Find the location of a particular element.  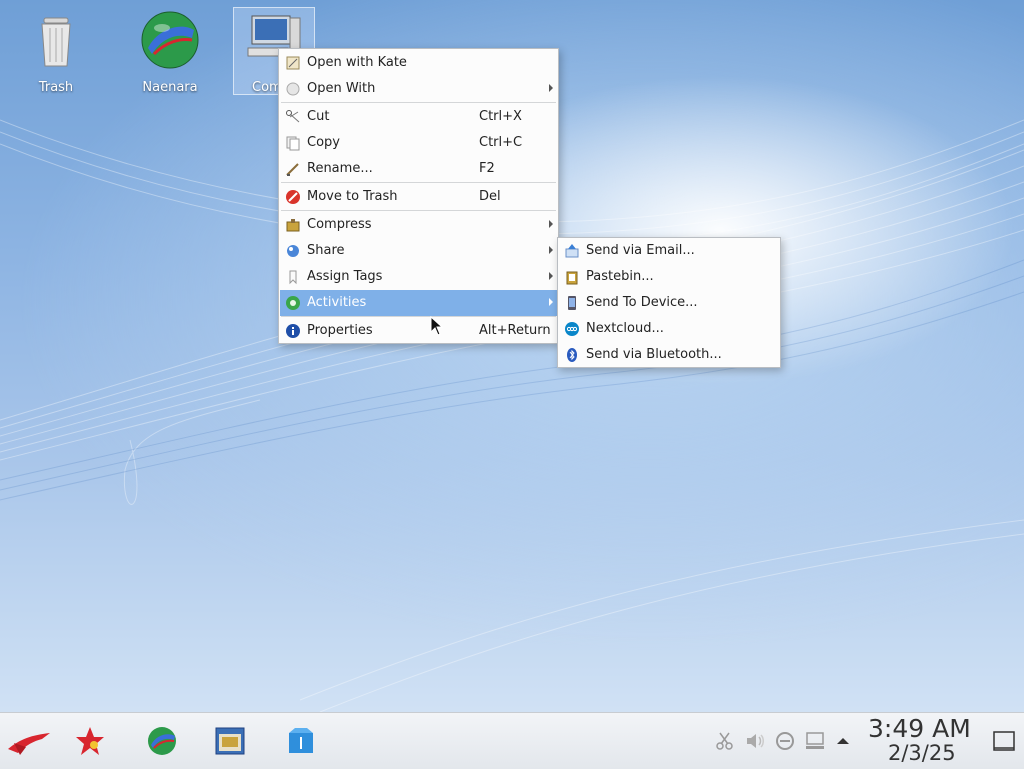

globe-icon is located at coordinates (170, 40).